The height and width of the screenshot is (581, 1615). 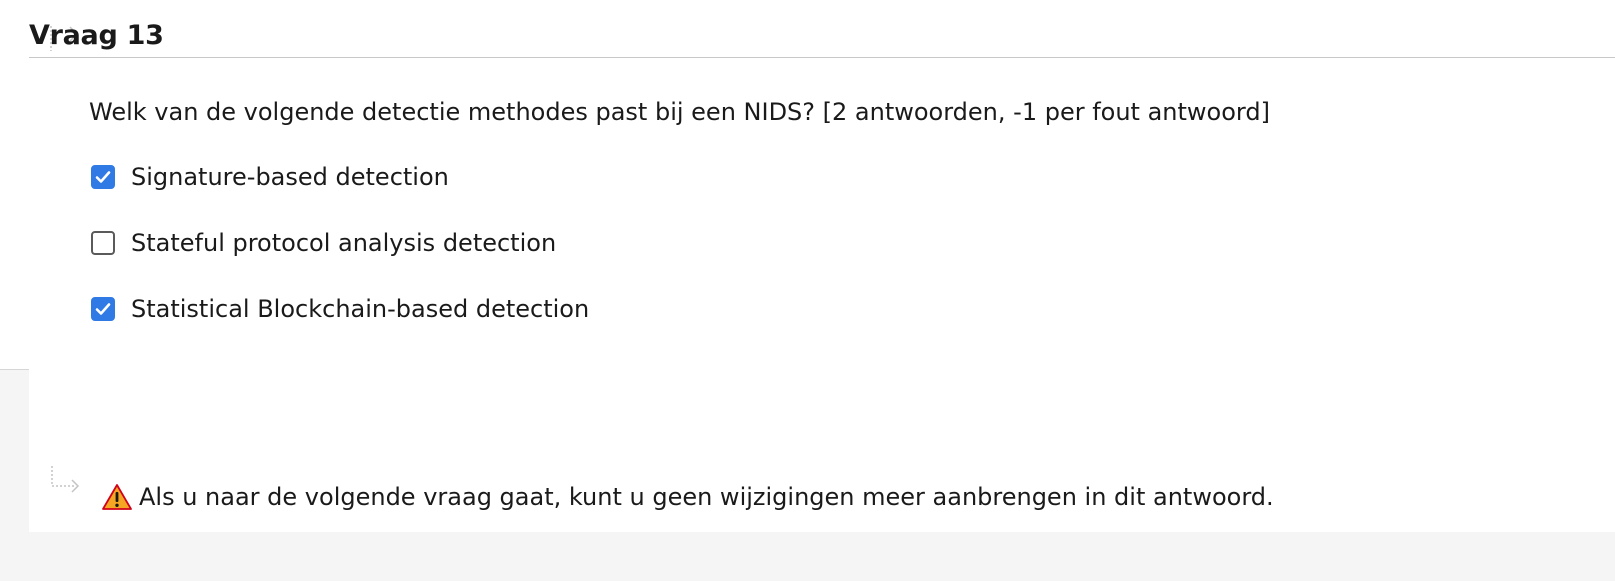 I want to click on answer-option: Stateful protocol analysis detection, so click(x=323, y=243).